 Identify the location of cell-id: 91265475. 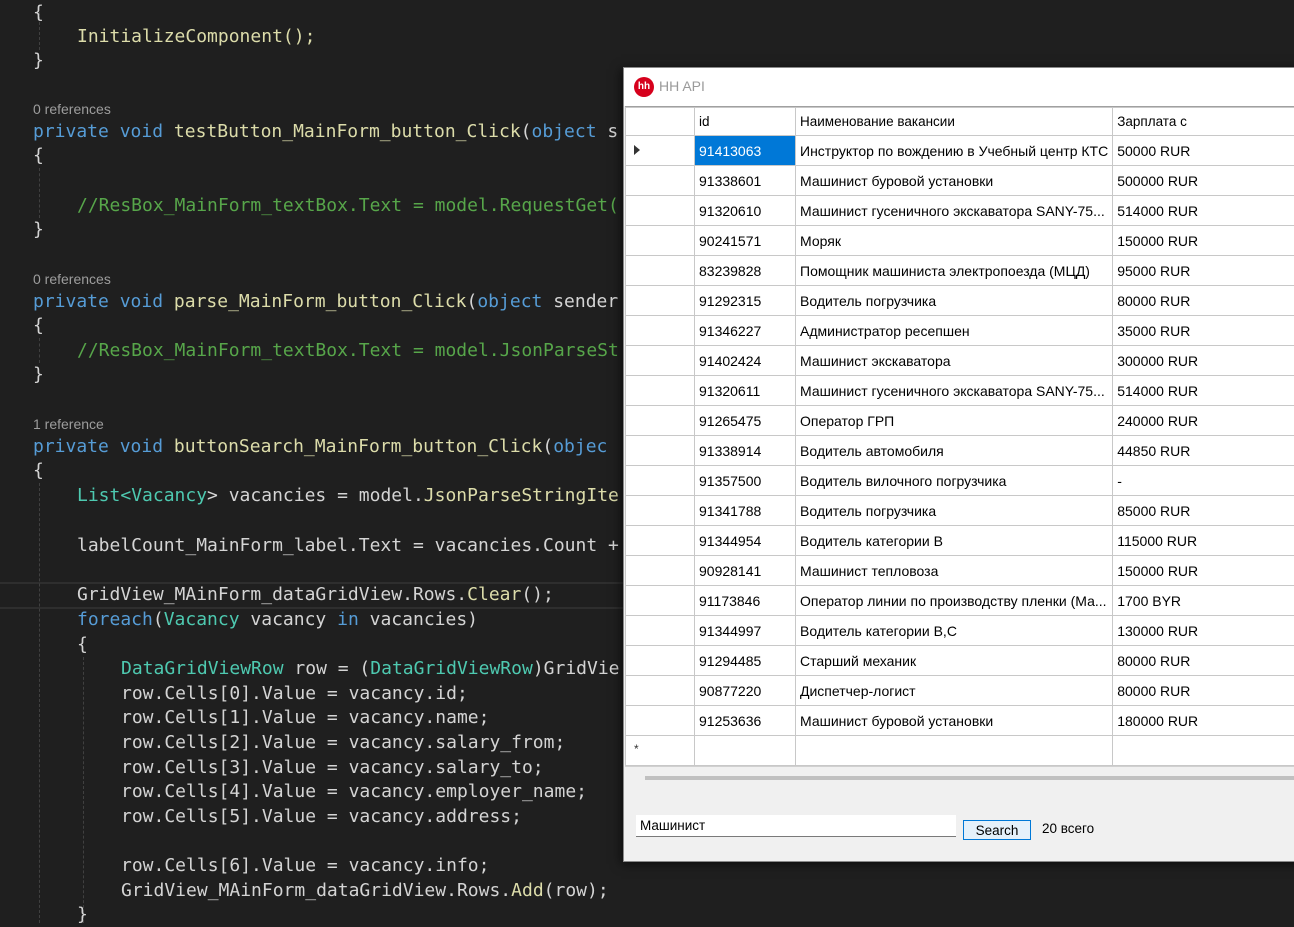
(745, 421).